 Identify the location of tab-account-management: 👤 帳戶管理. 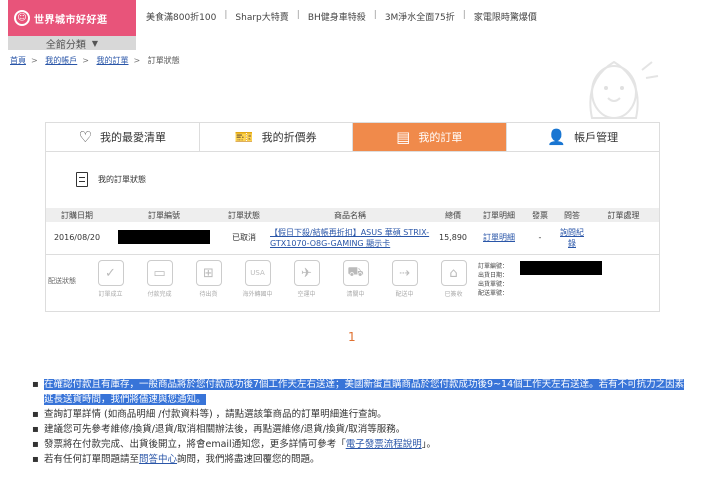
(583, 137).